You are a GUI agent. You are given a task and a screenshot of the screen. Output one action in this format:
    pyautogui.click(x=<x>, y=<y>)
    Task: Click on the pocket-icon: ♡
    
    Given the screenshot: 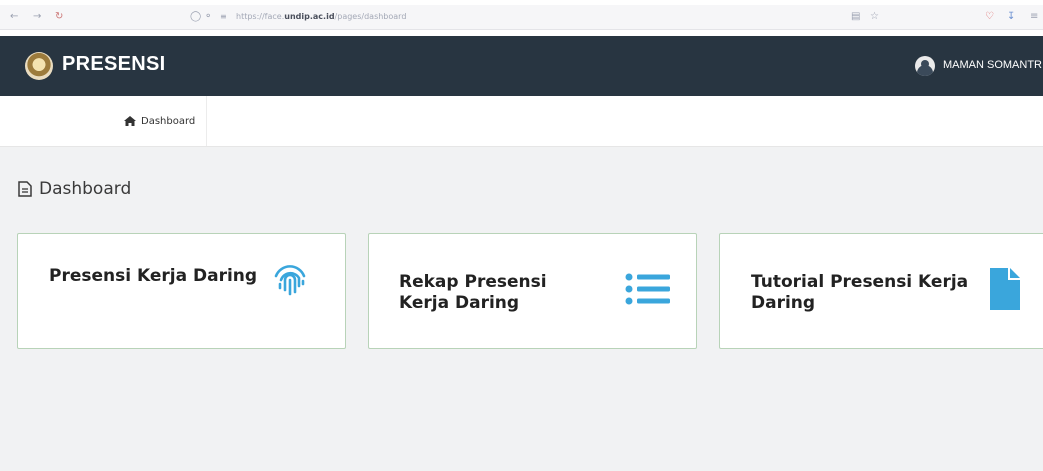 What is the action you would take?
    pyautogui.click(x=989, y=17)
    